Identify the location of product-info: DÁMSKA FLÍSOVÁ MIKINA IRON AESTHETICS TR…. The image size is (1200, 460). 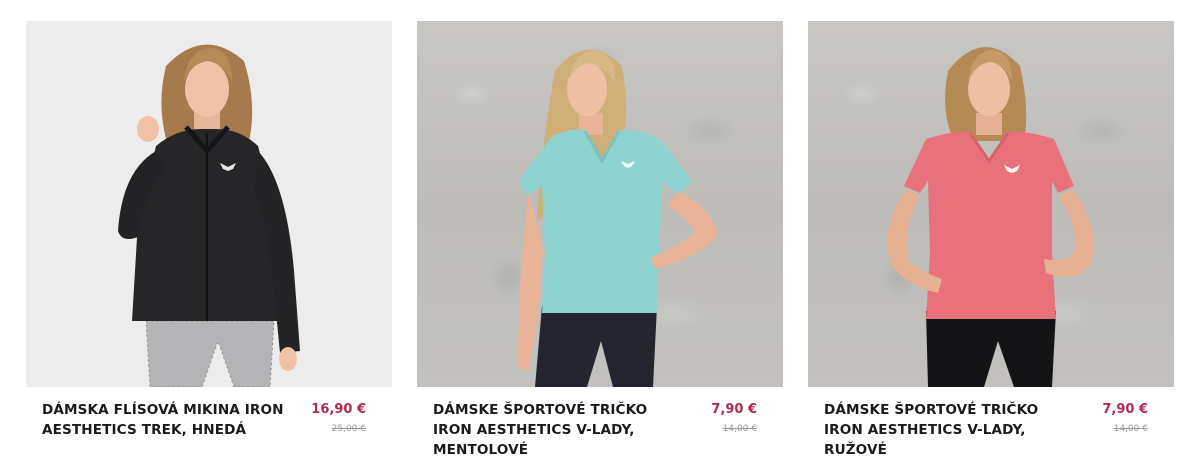
(209, 413).